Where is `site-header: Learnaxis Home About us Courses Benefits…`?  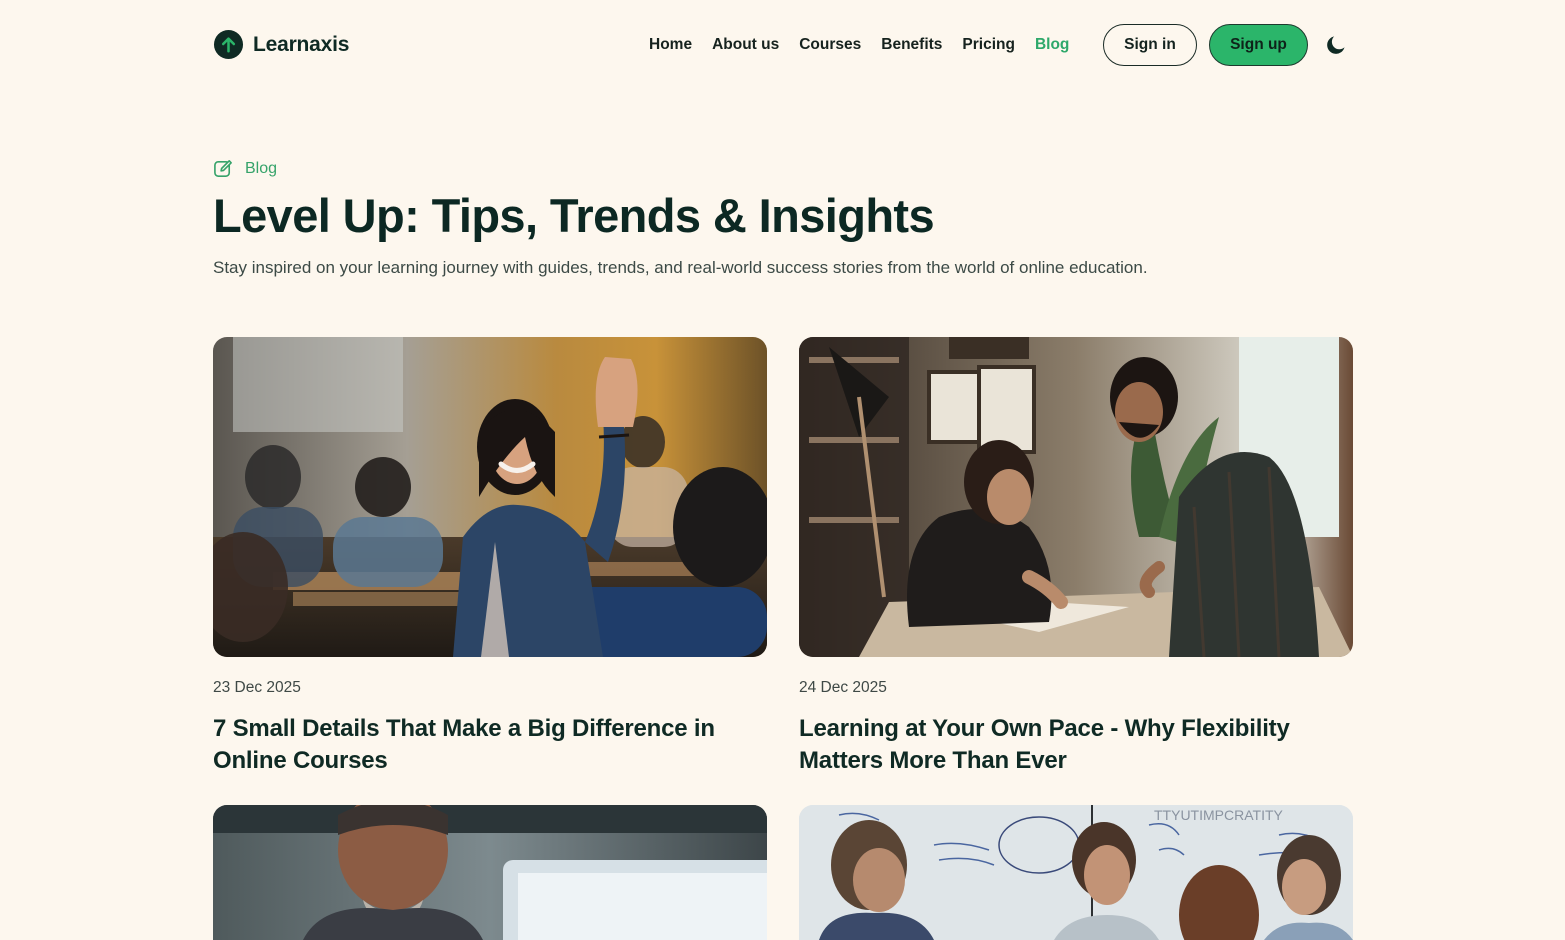
site-header: Learnaxis Home About us Courses Benefits… is located at coordinates (782, 45).